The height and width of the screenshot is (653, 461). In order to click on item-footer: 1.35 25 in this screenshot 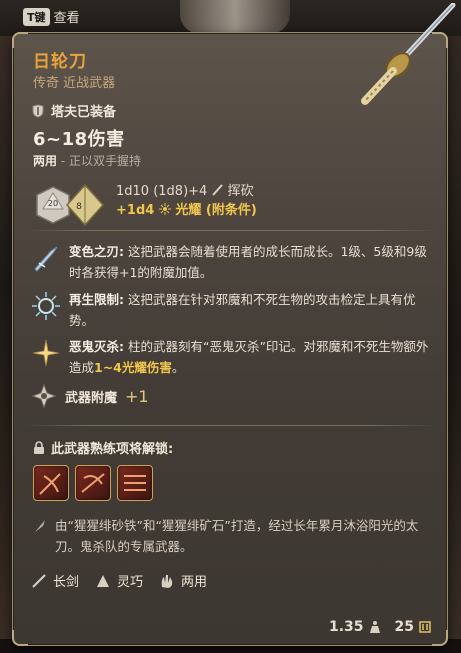, I will do `click(380, 627)`.